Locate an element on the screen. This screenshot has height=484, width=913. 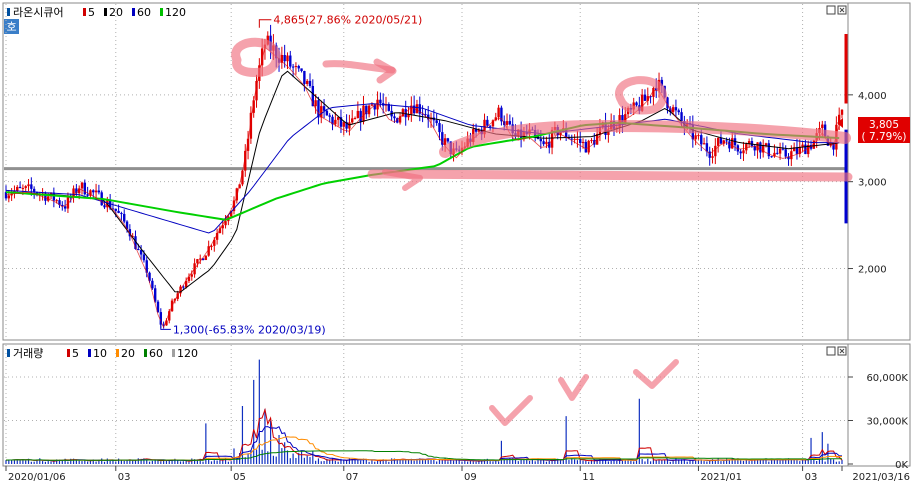
volume-title: 거래량 is located at coordinates (28, 353).